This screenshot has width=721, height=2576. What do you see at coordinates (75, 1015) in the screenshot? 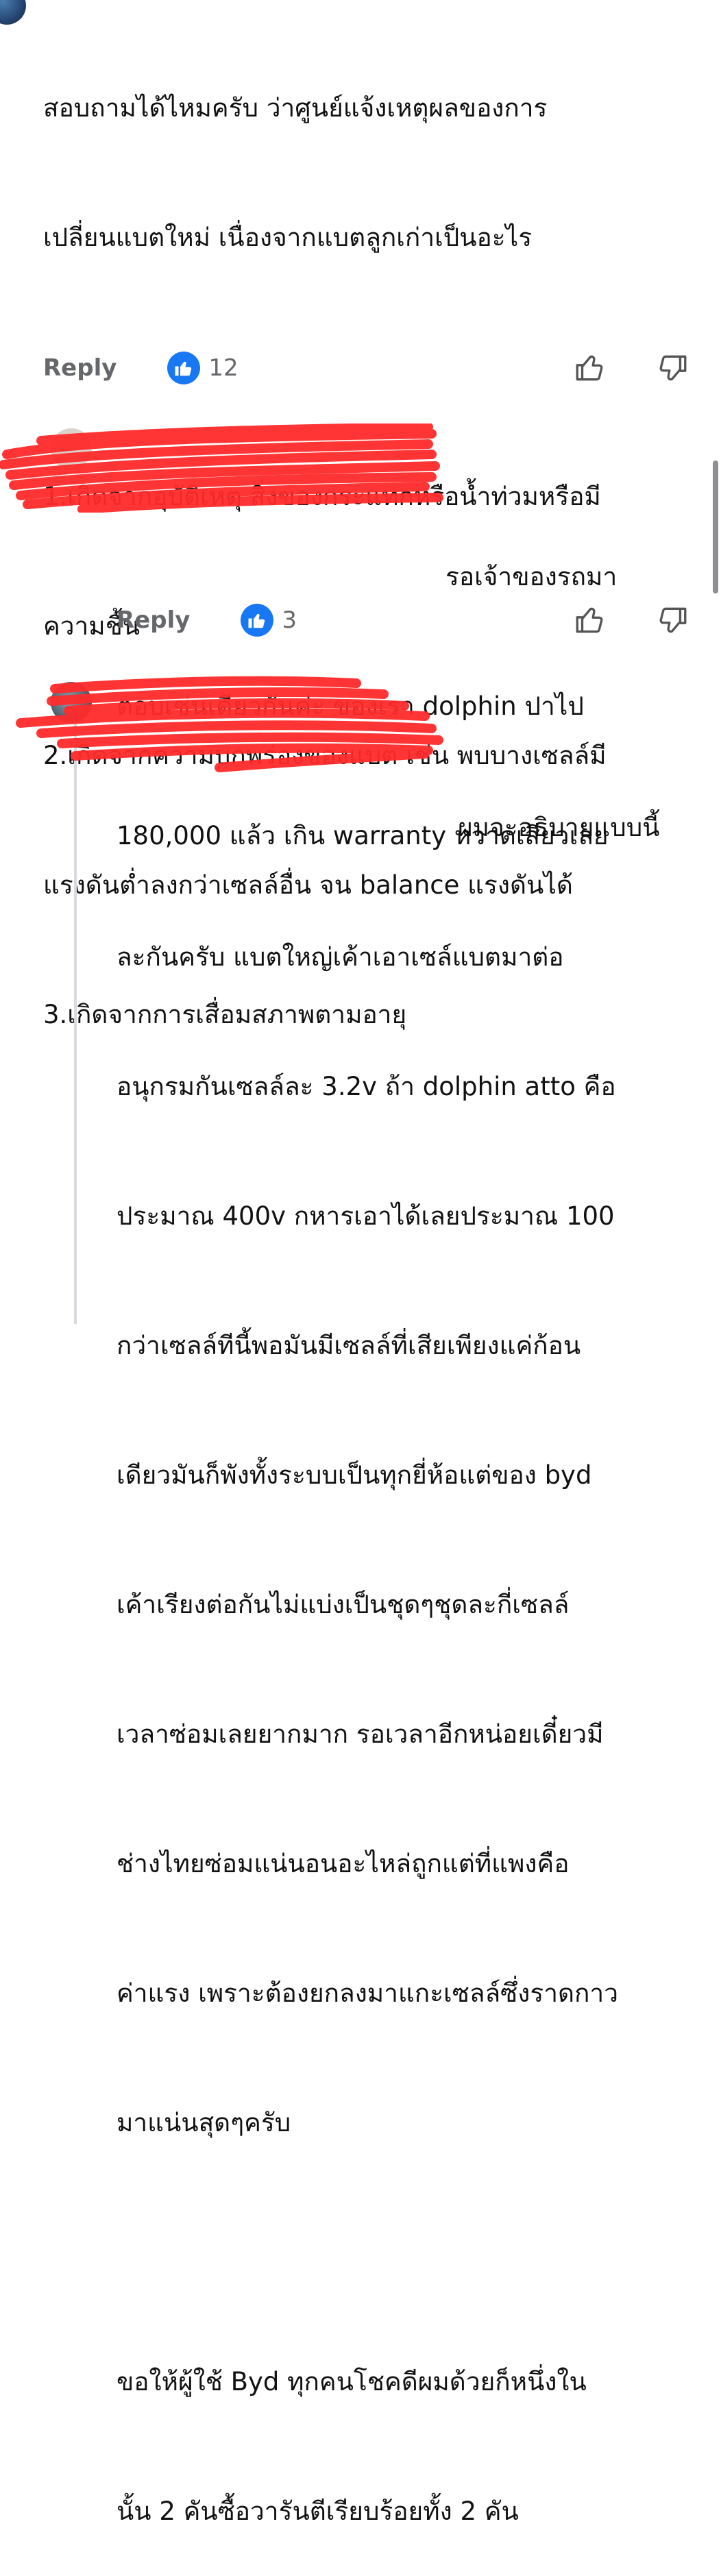
I see `thread-line` at bounding box center [75, 1015].